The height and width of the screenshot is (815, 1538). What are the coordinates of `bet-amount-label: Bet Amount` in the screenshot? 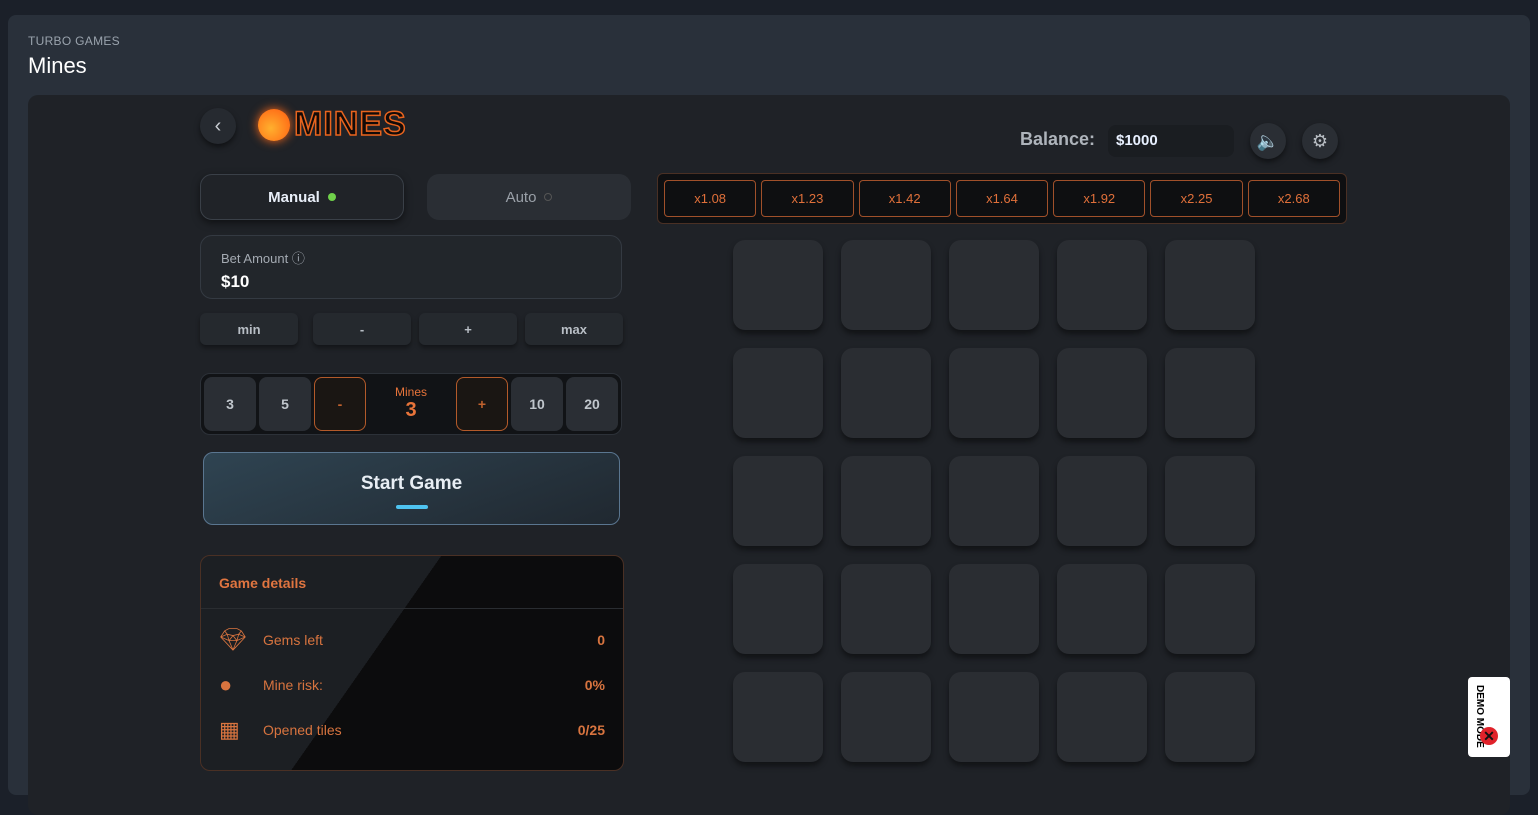 It's located at (255, 258).